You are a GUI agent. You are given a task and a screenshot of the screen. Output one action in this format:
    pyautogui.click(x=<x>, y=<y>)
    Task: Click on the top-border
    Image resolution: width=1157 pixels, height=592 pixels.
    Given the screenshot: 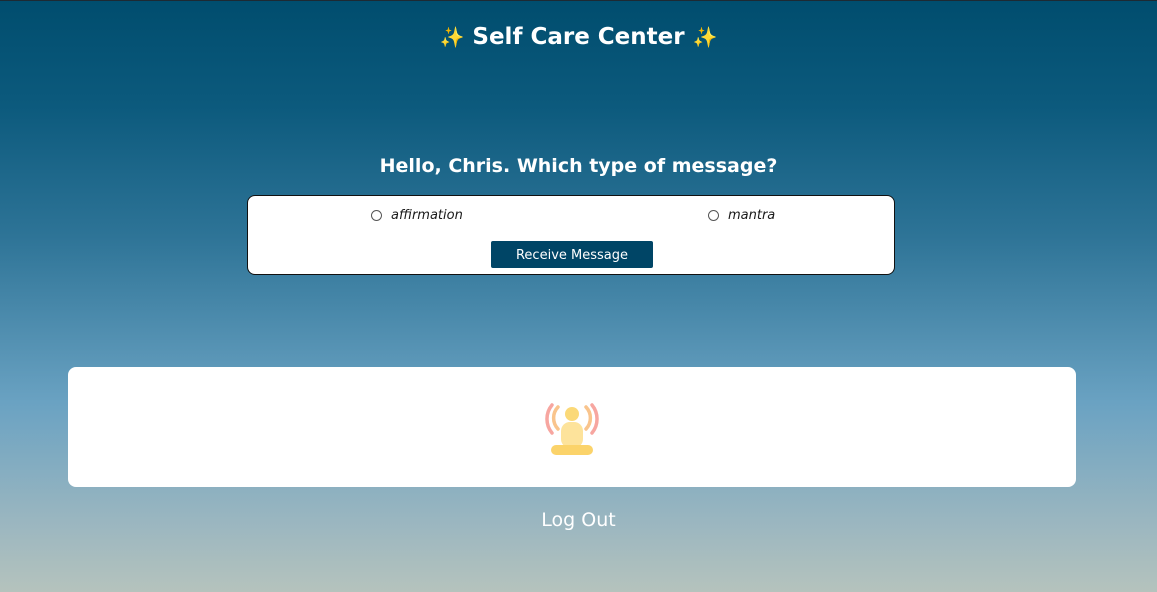 What is the action you would take?
    pyautogui.click(x=578, y=0)
    